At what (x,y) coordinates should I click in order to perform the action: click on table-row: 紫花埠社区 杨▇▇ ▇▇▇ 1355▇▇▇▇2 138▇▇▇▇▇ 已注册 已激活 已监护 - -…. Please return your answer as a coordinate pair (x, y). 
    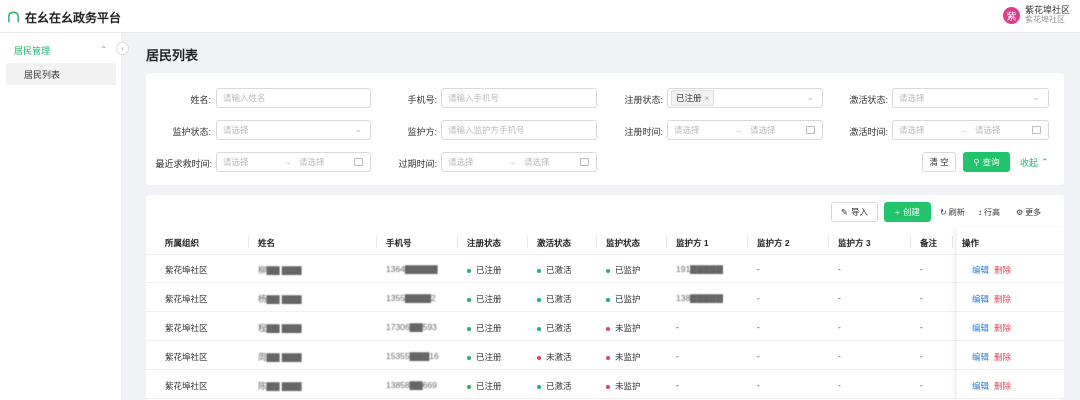
    Looking at the image, I should click on (605, 298).